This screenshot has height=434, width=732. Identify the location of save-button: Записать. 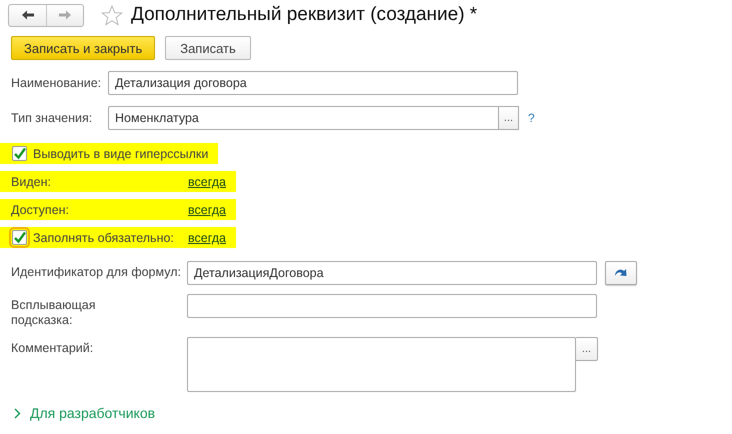
(208, 48).